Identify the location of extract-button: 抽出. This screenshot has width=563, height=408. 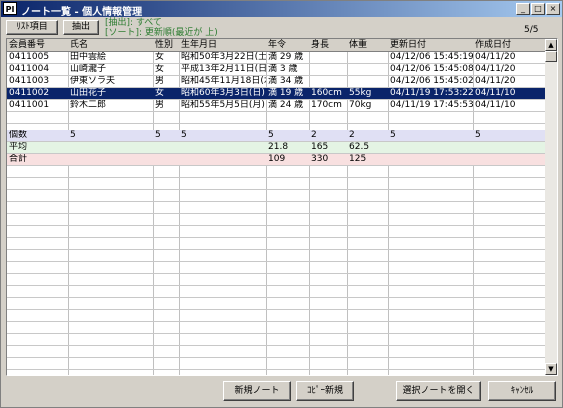
(81, 27).